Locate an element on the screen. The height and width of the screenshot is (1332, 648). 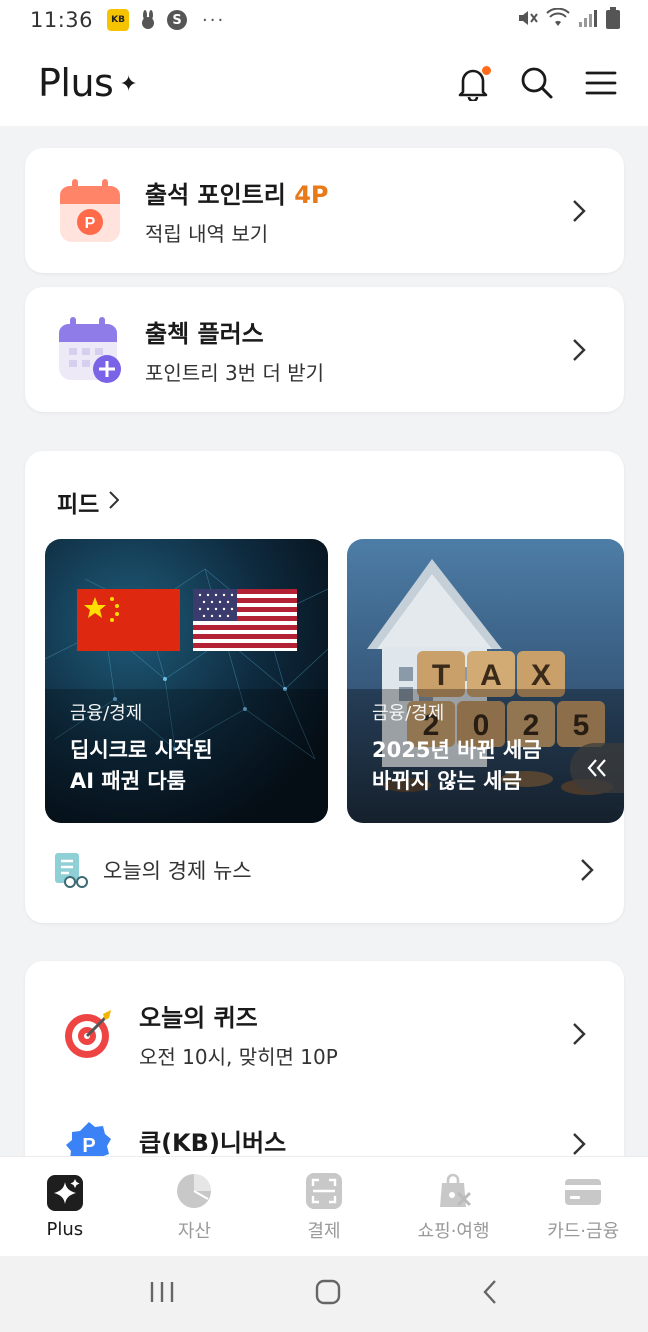
recent-apps-icon is located at coordinates (162, 1292).